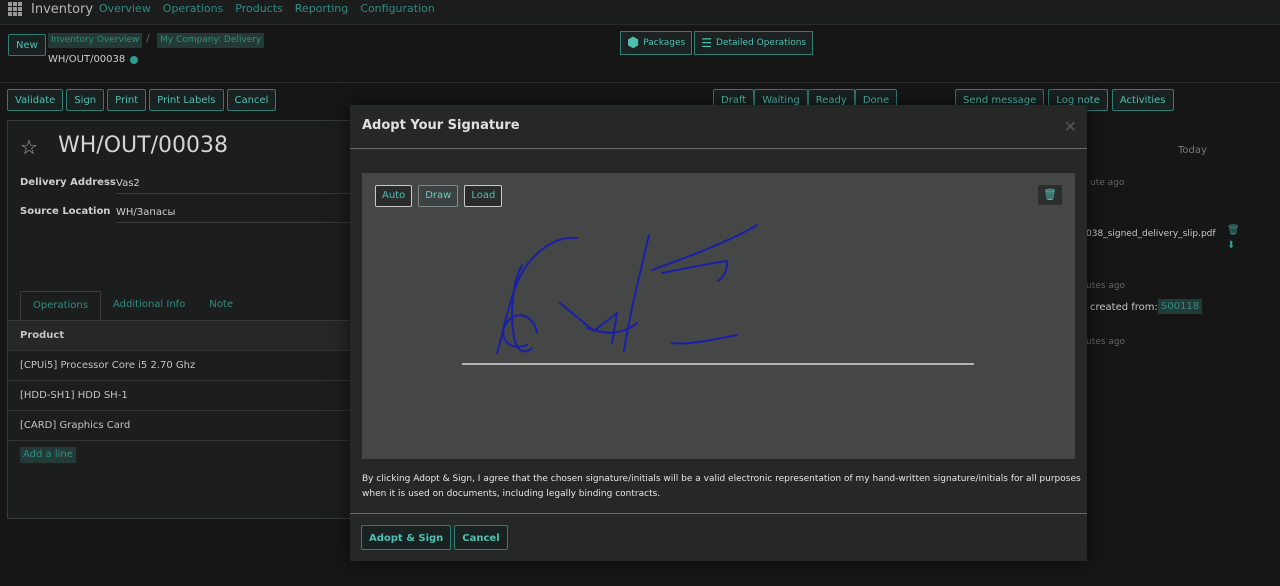 The image size is (1280, 586). What do you see at coordinates (149, 305) in the screenshot?
I see `tab-additional-info: Additional Info` at bounding box center [149, 305].